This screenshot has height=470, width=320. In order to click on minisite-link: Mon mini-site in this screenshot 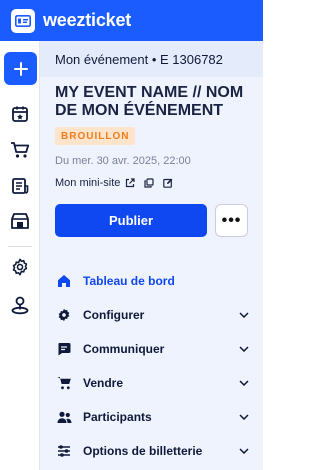, I will do `click(87, 183)`.